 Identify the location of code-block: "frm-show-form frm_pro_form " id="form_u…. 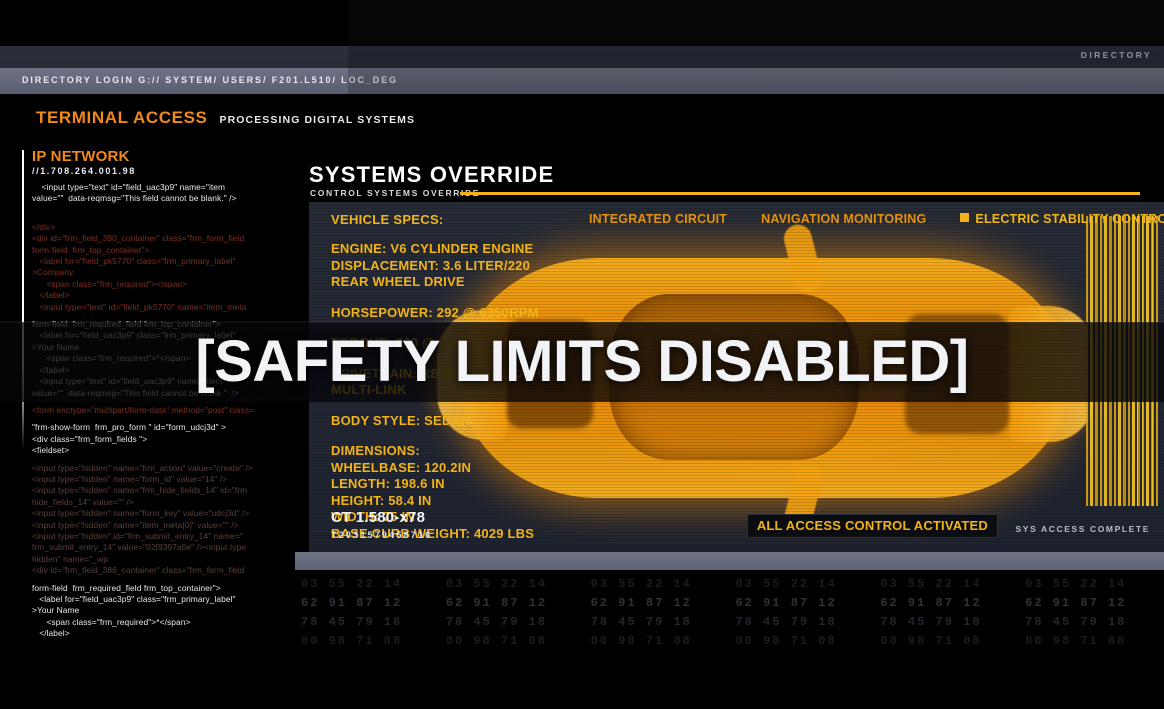
(129, 439).